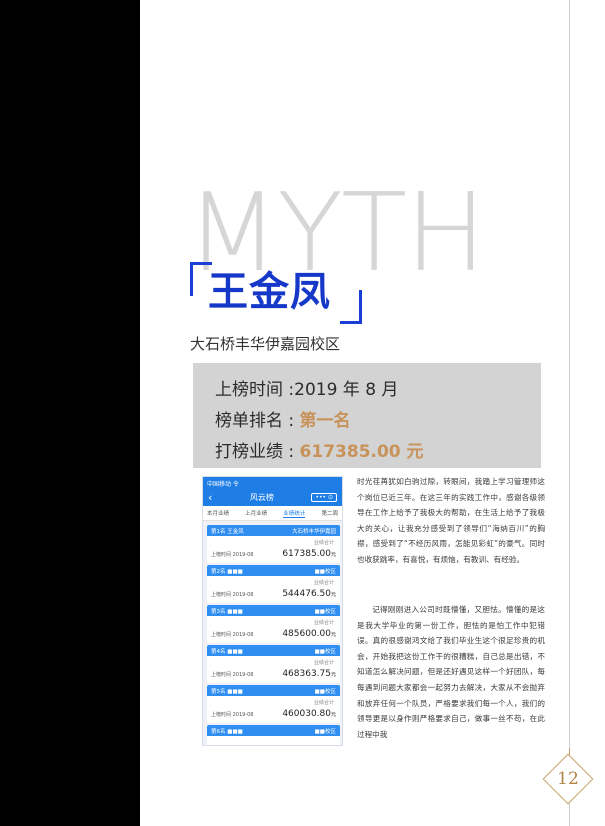 The width and height of the screenshot is (605, 826). What do you see at coordinates (361, 452) in the screenshot?
I see `ranking-perf-value: 617385.00 元` at bounding box center [361, 452].